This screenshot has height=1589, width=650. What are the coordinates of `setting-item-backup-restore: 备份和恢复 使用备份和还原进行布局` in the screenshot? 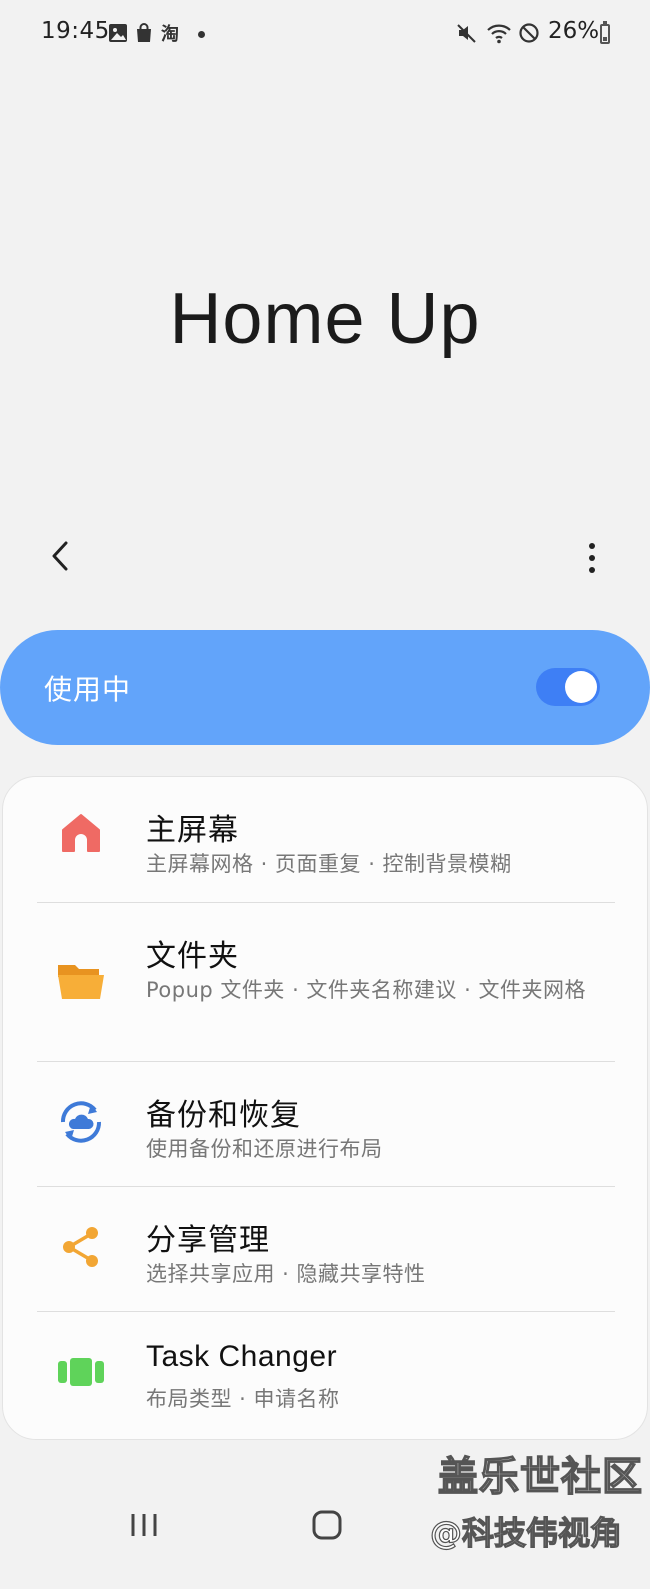 It's located at (325, 1124).